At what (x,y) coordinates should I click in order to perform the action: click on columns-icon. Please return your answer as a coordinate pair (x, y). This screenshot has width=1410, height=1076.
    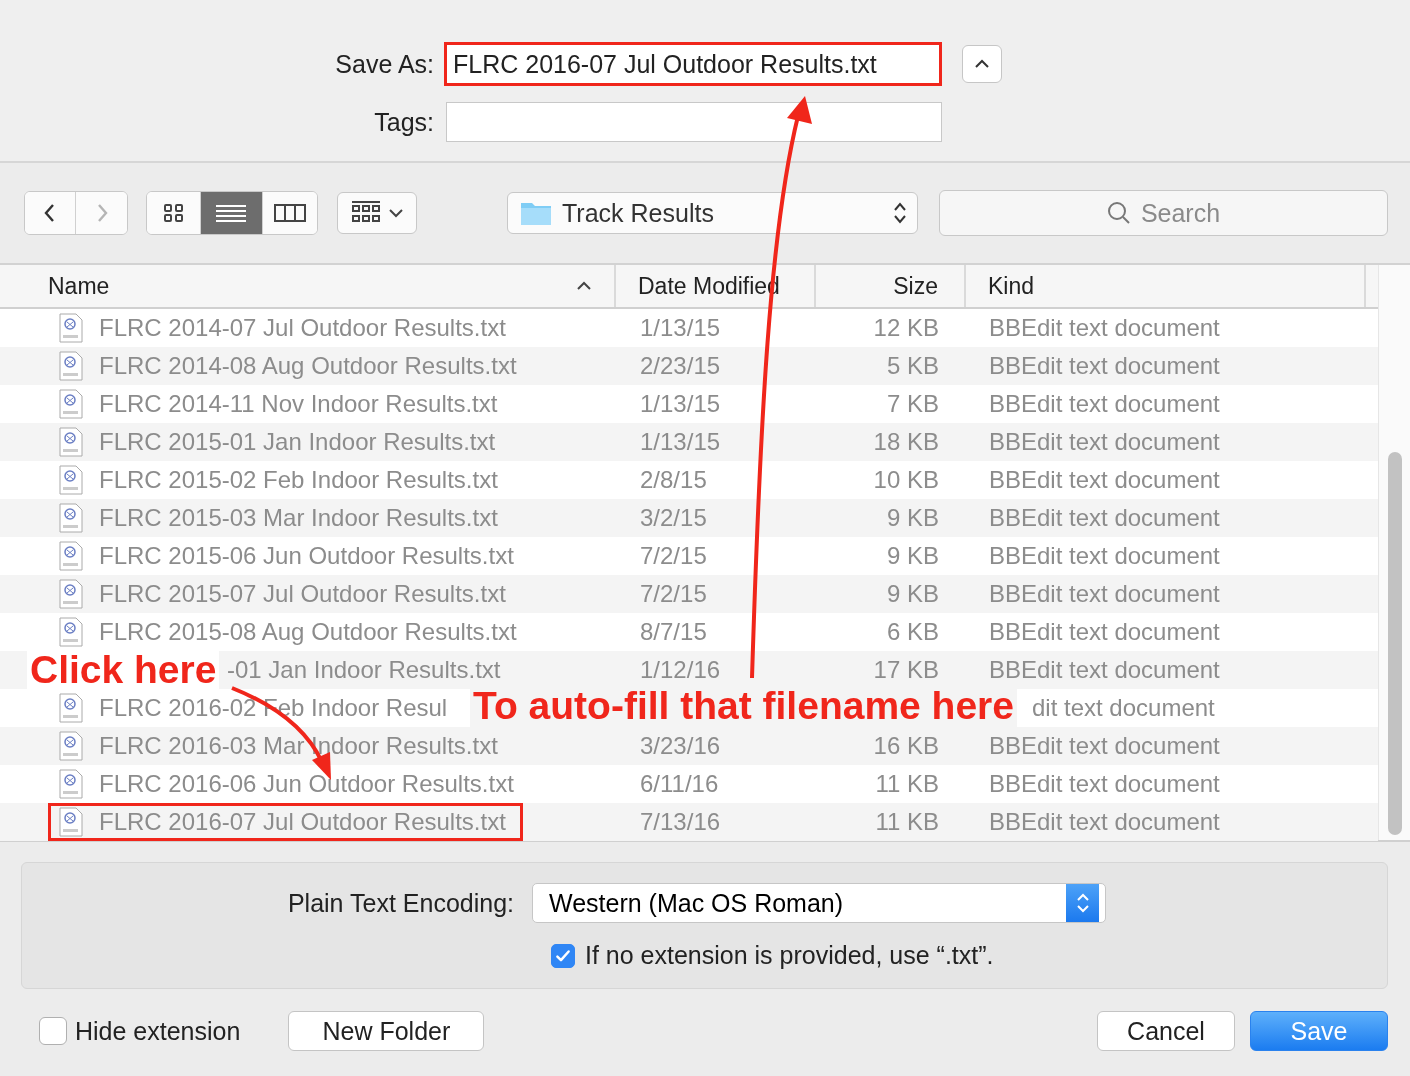
    Looking at the image, I should click on (290, 213).